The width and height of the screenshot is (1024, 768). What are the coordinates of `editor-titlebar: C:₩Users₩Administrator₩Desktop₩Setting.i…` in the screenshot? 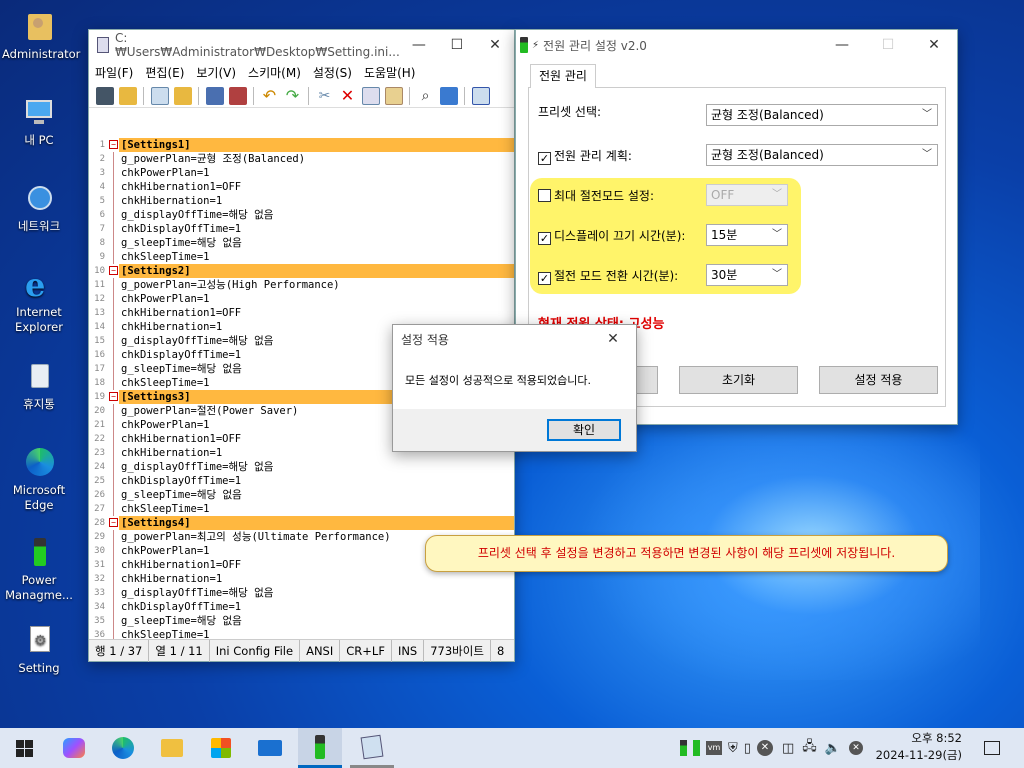 It's located at (301, 45).